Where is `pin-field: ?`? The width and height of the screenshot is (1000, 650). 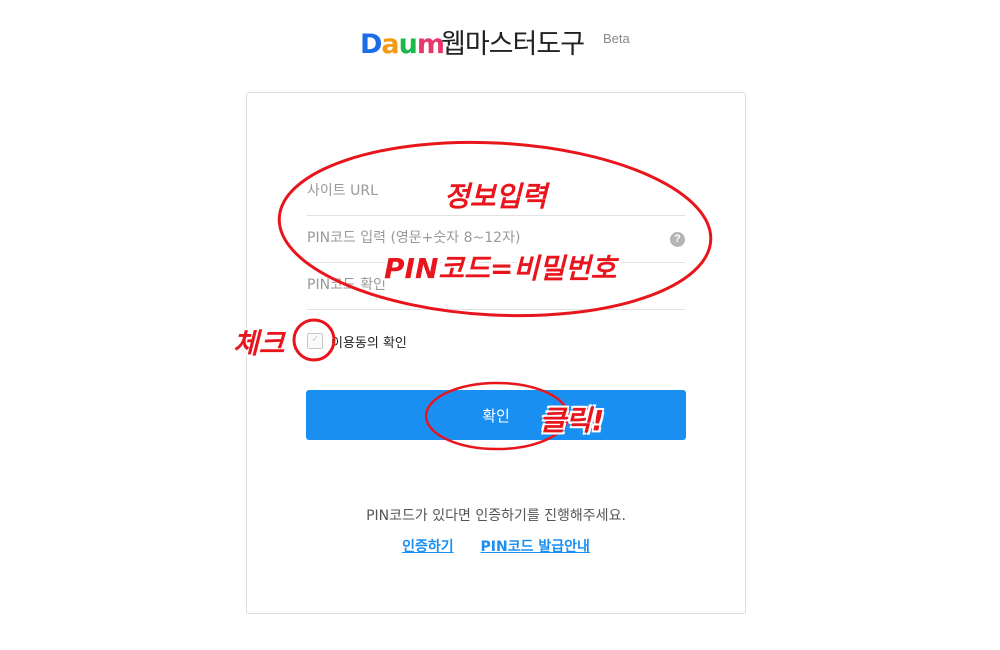 pin-field: ? is located at coordinates (496, 239).